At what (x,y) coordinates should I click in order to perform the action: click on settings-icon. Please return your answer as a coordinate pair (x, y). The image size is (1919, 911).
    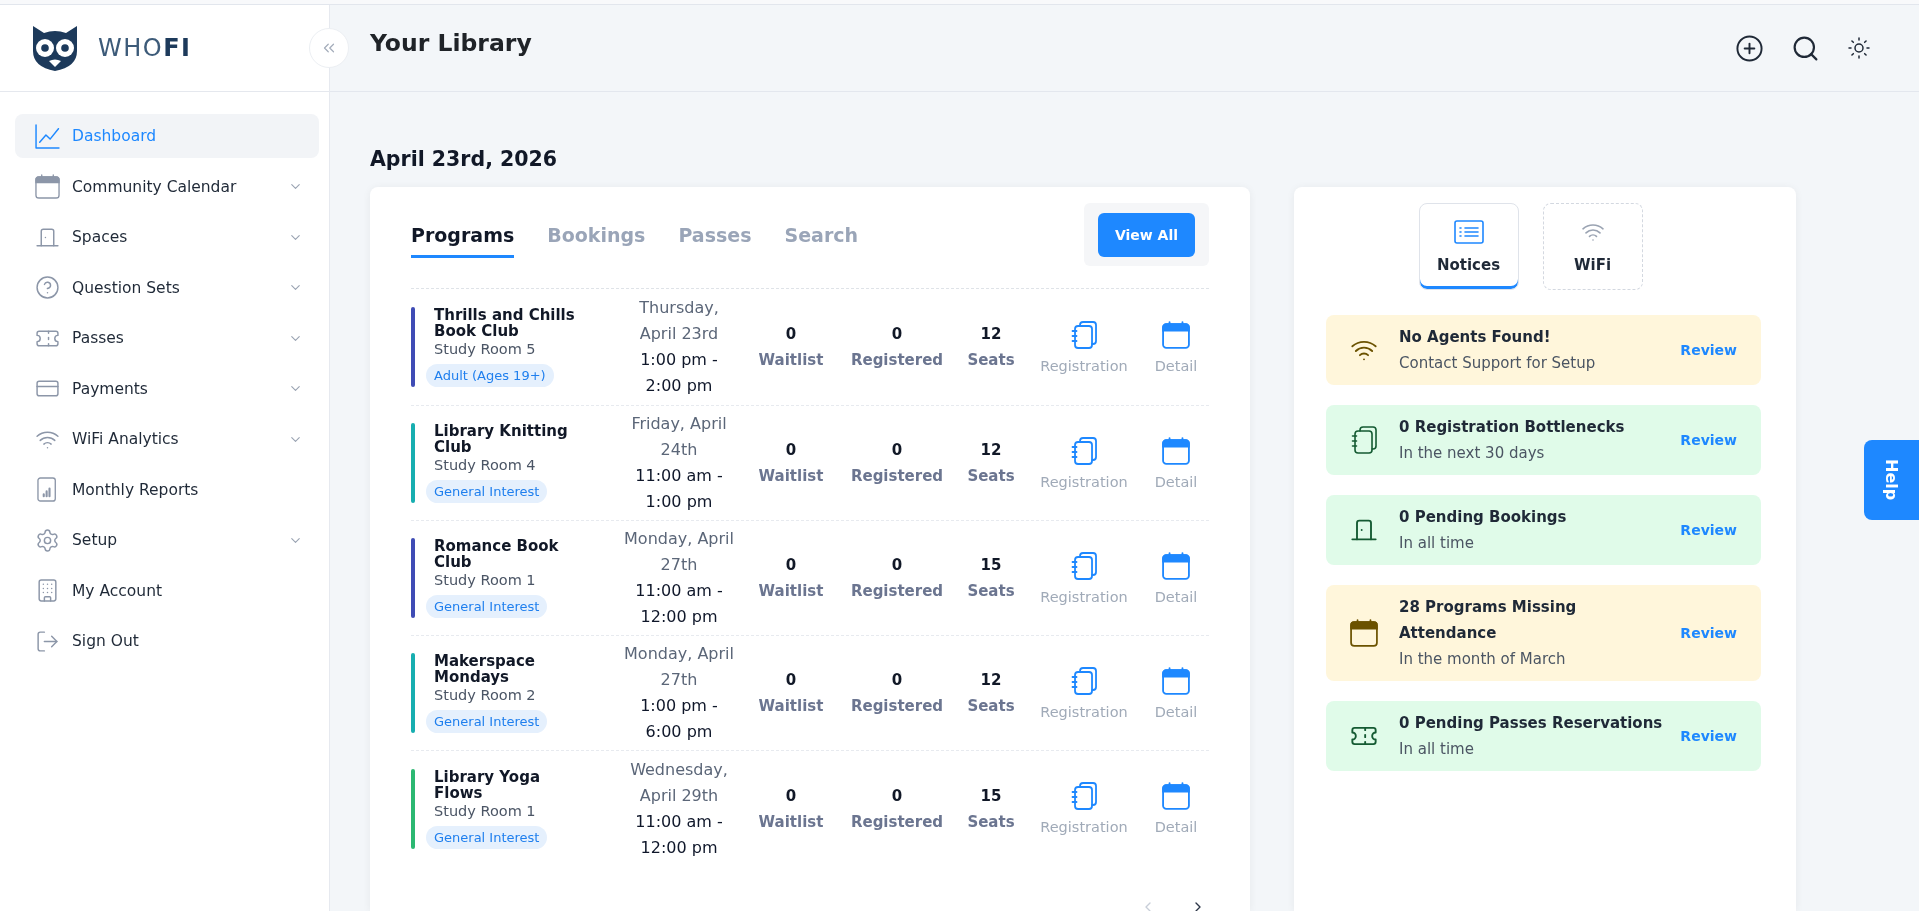
    Looking at the image, I should click on (47, 540).